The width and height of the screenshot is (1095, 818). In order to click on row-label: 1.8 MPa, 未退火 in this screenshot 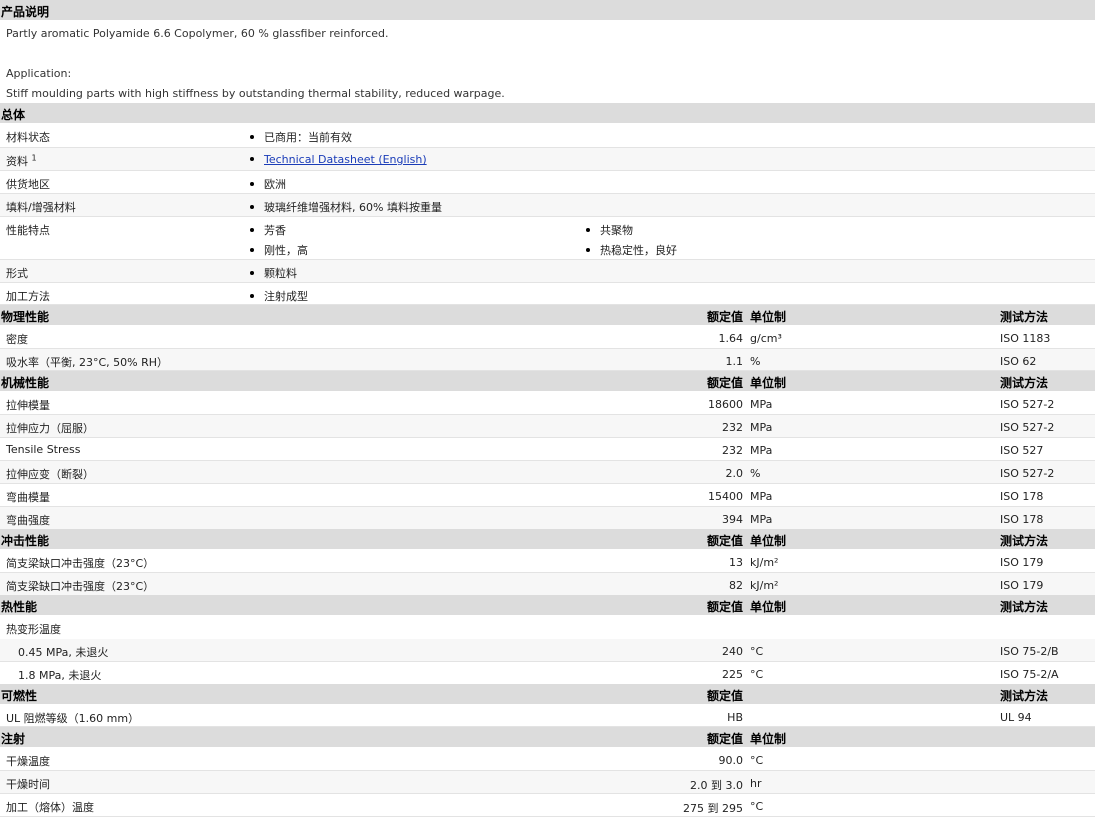, I will do `click(60, 675)`.